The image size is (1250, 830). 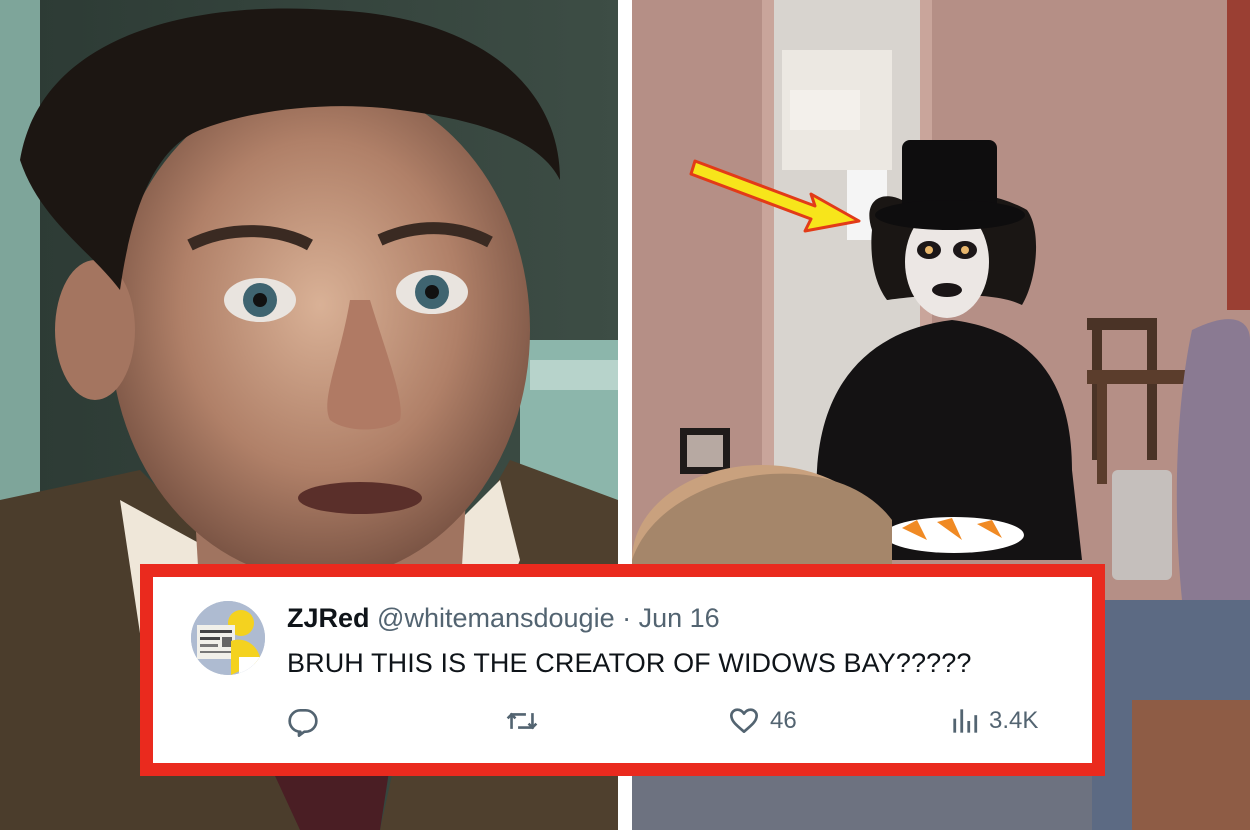 I want to click on views-button: 3.4K, so click(x=994, y=721).